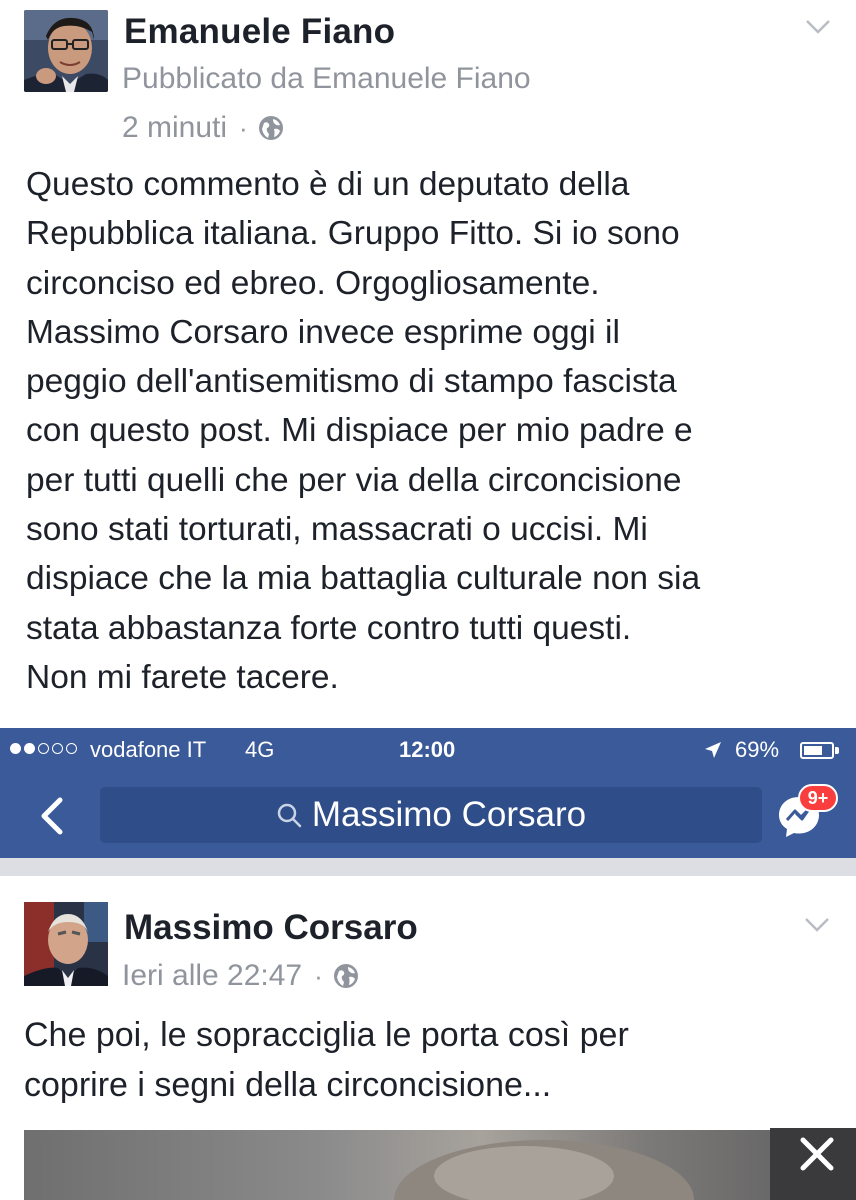 The height and width of the screenshot is (1200, 856). Describe the element at coordinates (182, 677) in the screenshot. I see `post-text-line: Non mi farete tacere.` at that location.